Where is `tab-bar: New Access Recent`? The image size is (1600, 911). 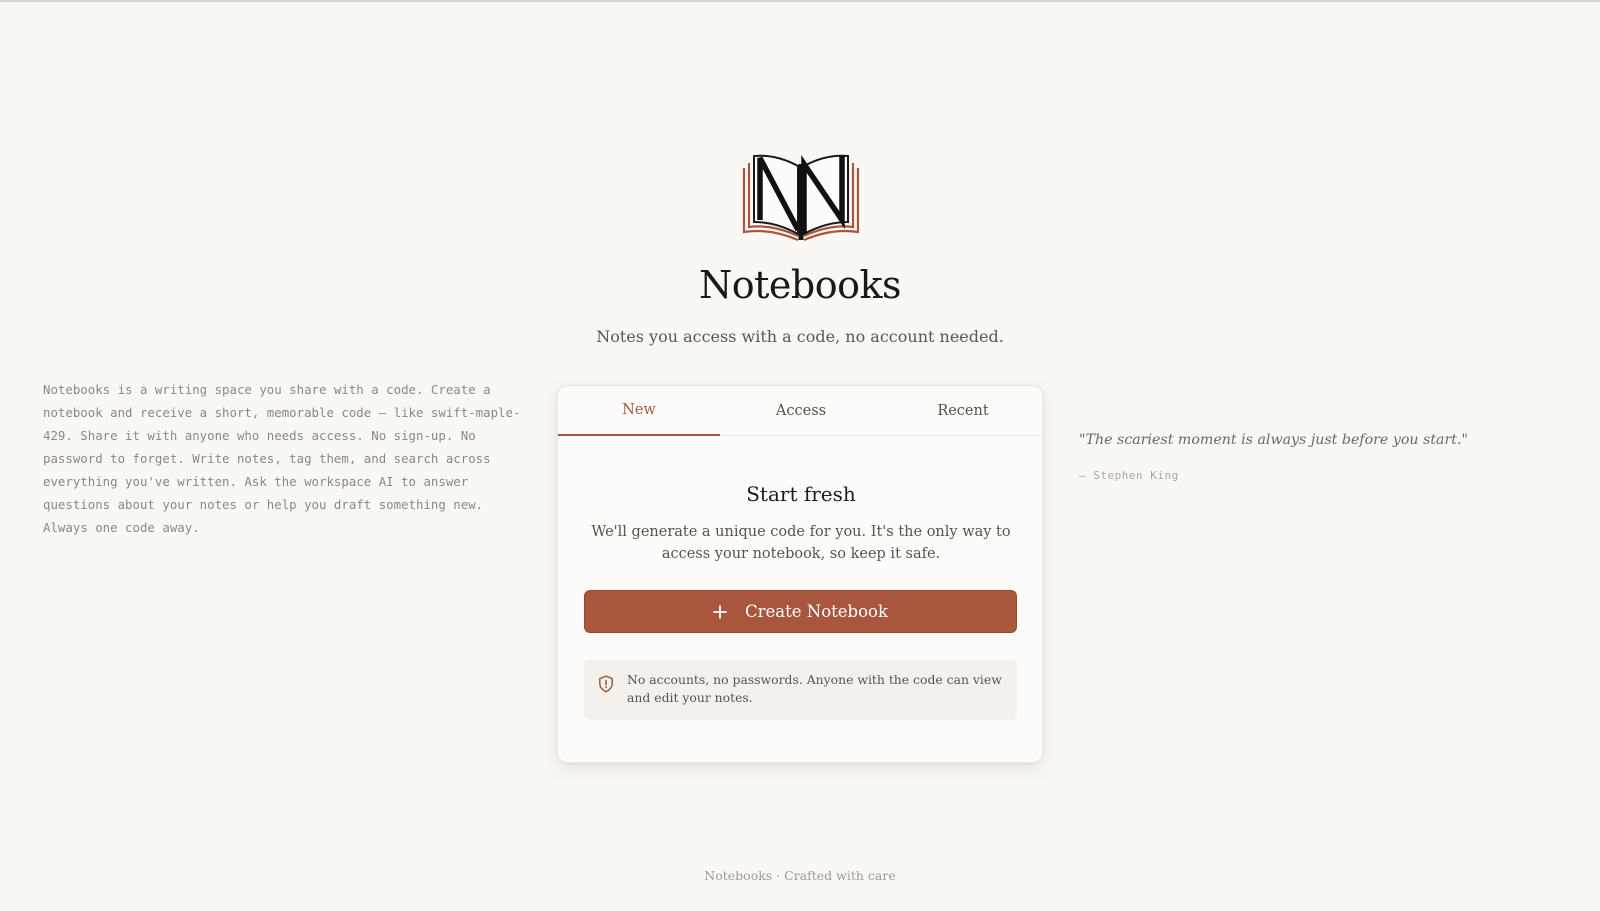 tab-bar: New Access Recent is located at coordinates (800, 411).